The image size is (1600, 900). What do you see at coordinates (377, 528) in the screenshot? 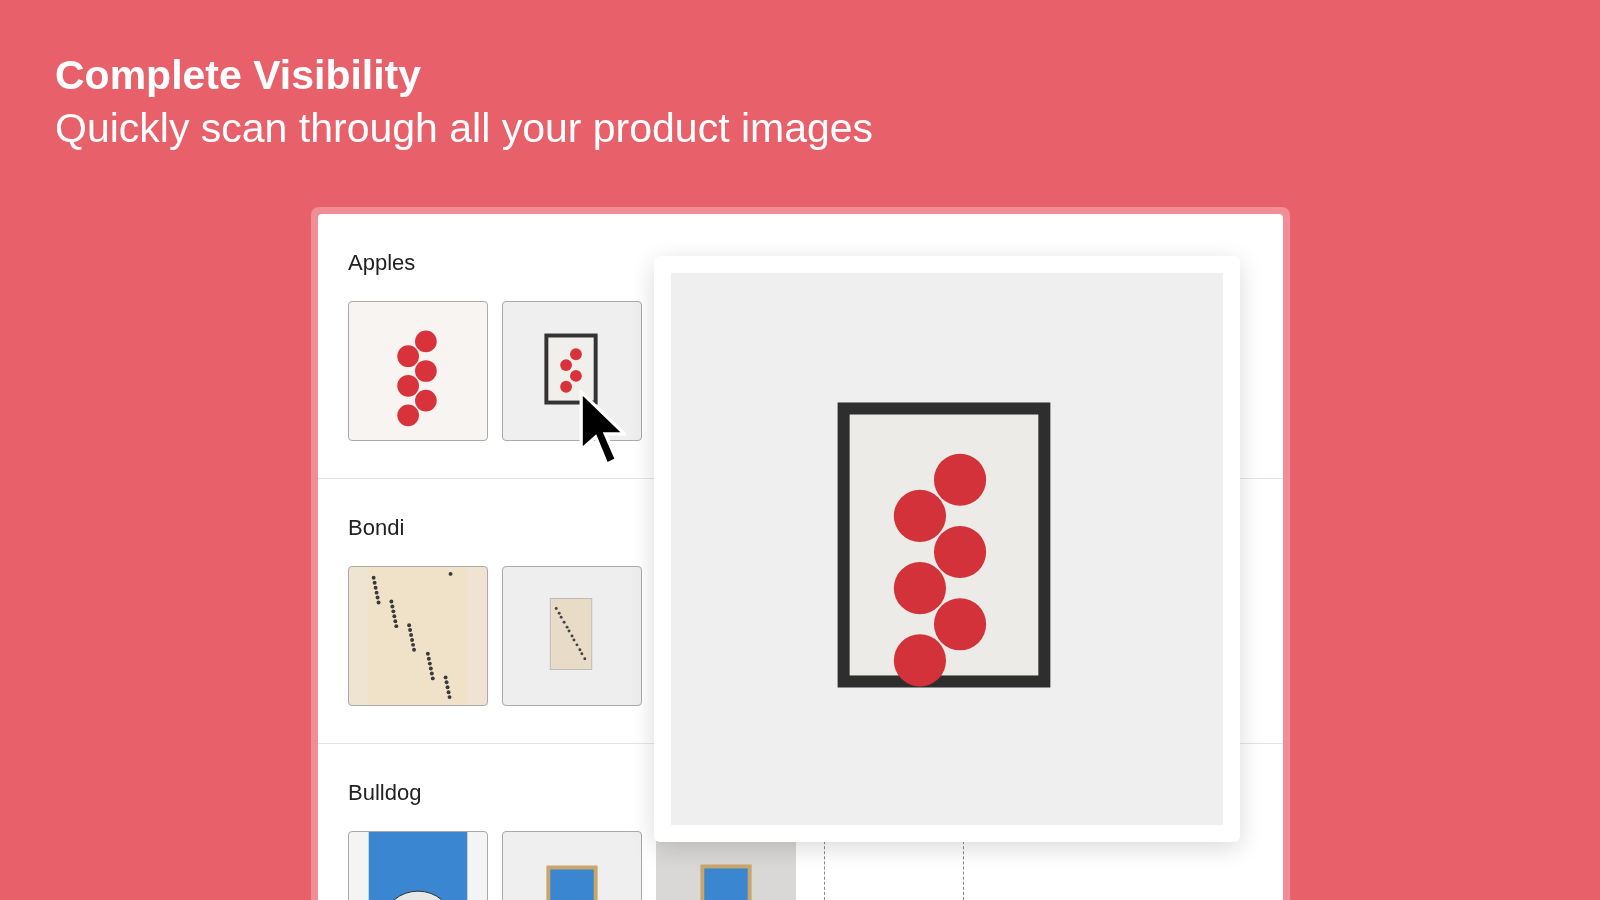
I see `product-name: Bondi` at bounding box center [377, 528].